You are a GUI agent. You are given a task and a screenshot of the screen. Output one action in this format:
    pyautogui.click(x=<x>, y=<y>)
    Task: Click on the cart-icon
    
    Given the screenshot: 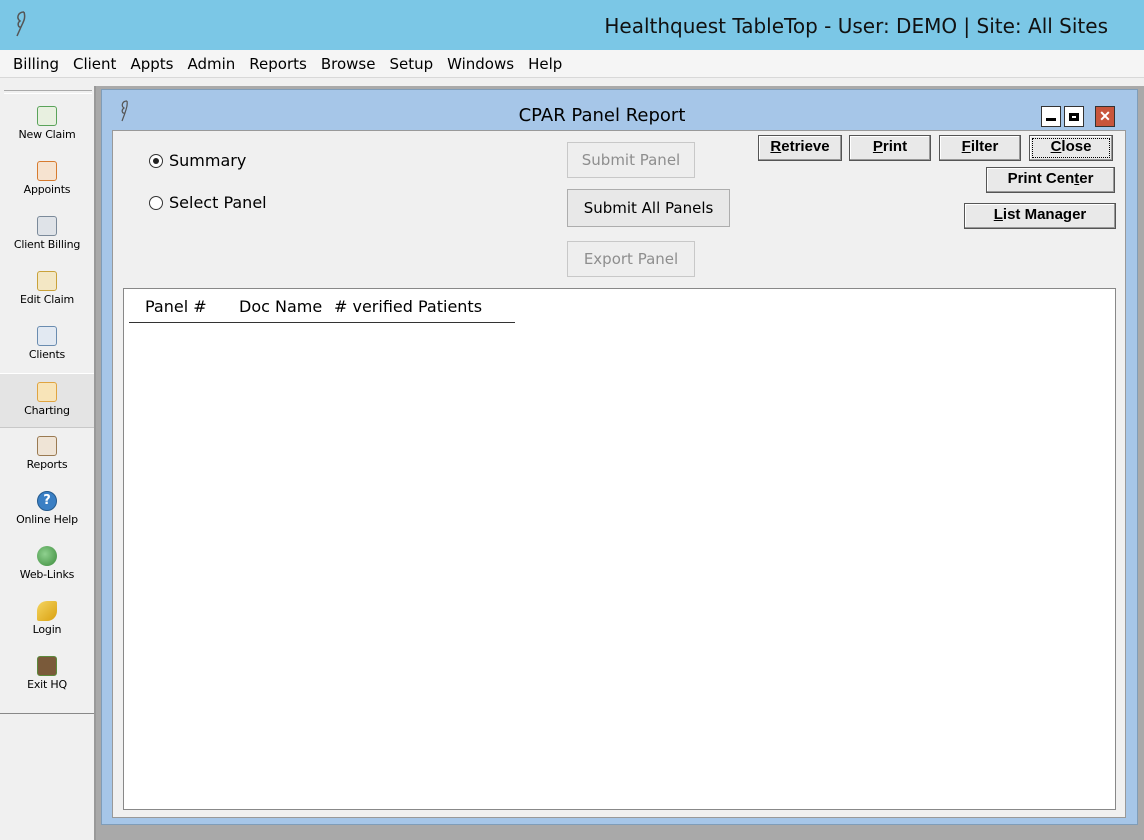 What is the action you would take?
    pyautogui.click(x=47, y=226)
    